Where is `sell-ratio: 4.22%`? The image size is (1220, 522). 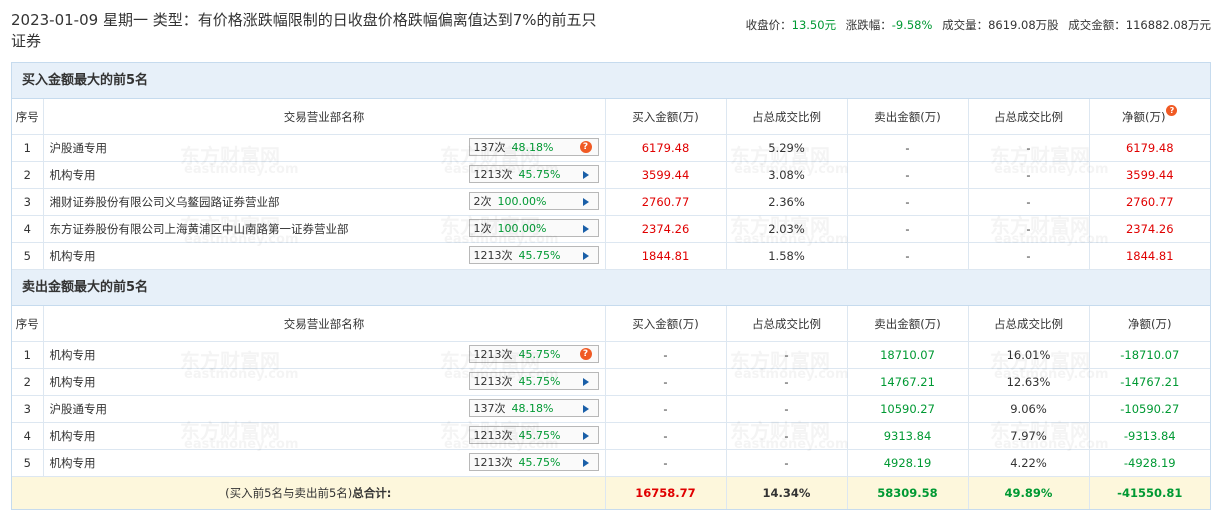
sell-ratio: 4.22% is located at coordinates (1029, 463).